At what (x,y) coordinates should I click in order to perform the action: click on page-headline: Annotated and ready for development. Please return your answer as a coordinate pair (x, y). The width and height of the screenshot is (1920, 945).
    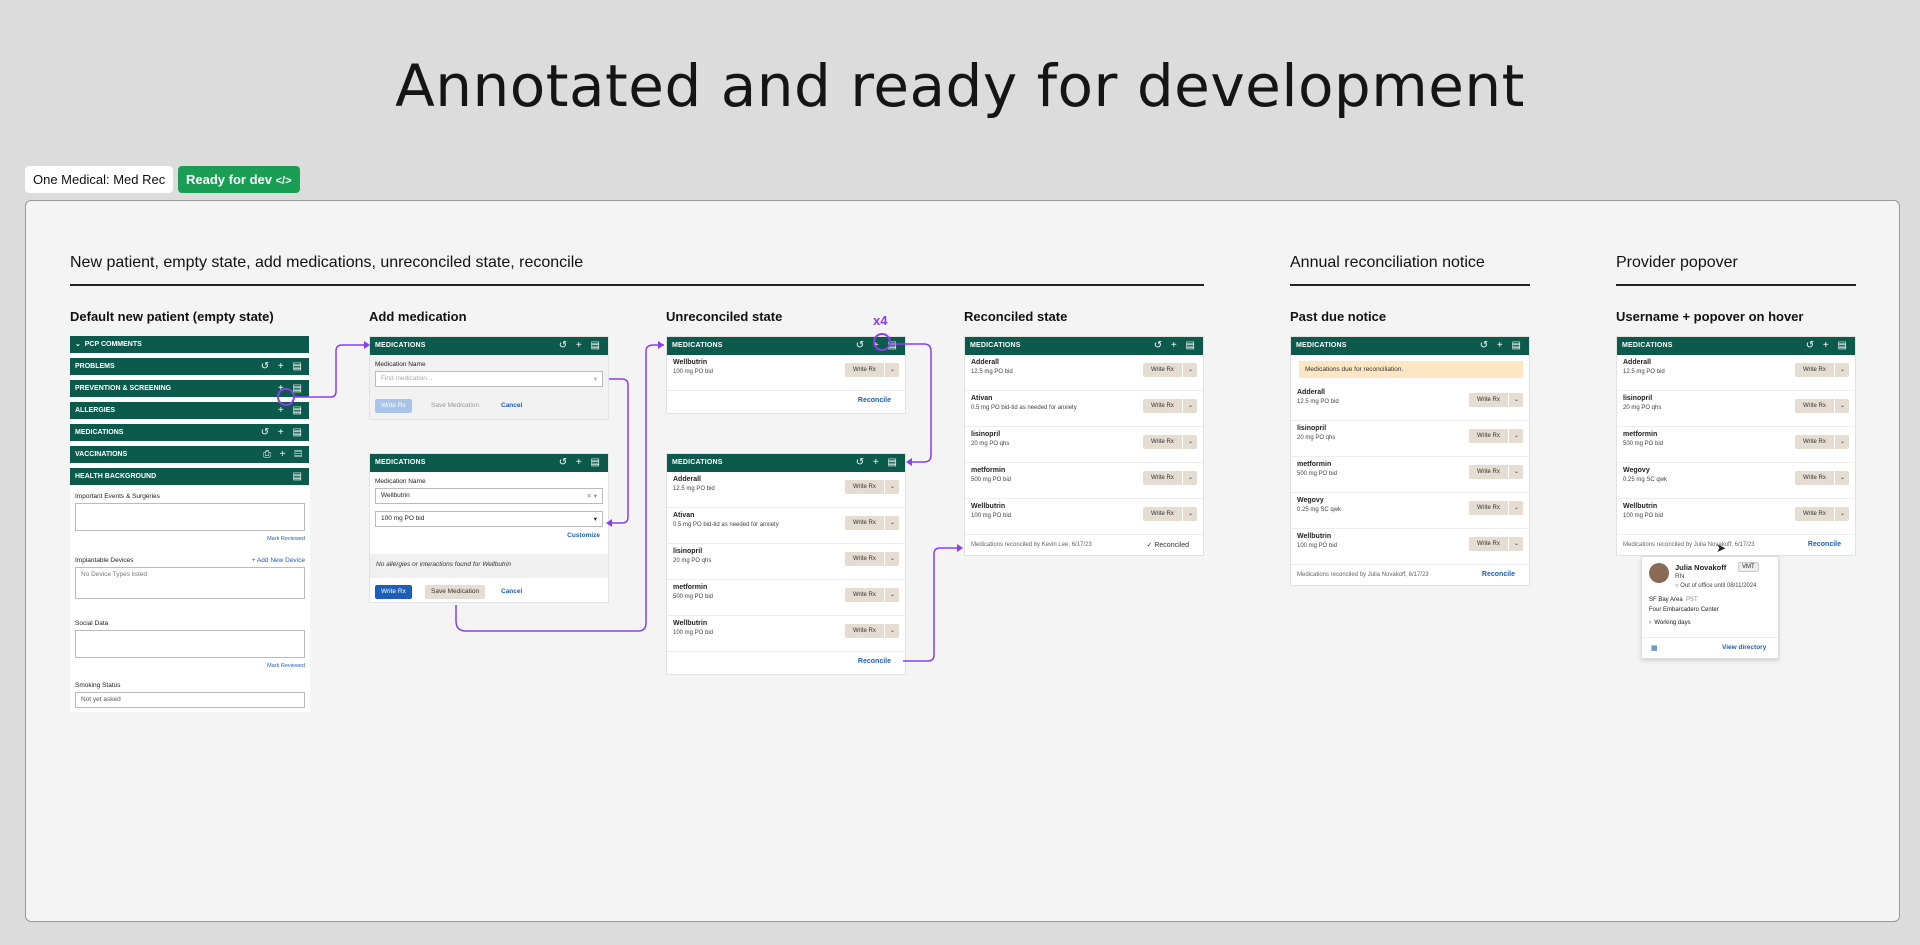
    Looking at the image, I should click on (960, 86).